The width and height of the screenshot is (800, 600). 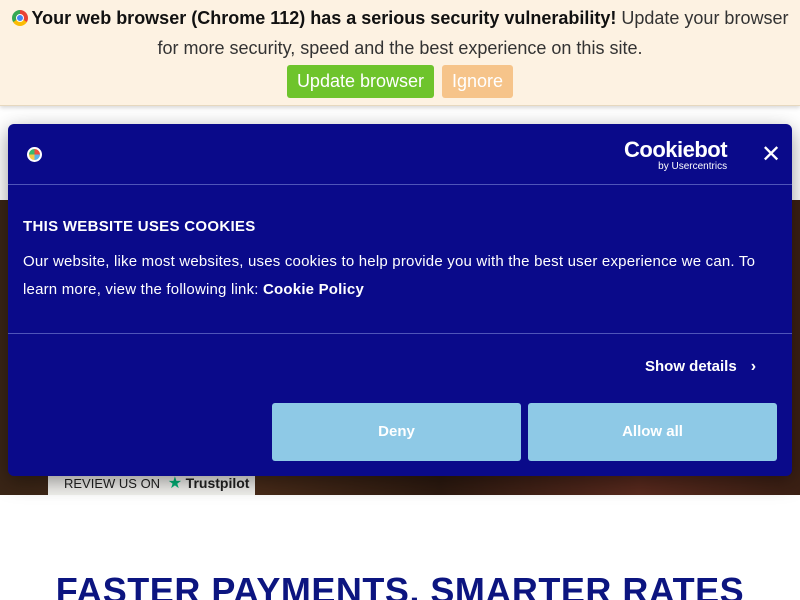 What do you see at coordinates (396, 432) in the screenshot?
I see `deny-button: Deny` at bounding box center [396, 432].